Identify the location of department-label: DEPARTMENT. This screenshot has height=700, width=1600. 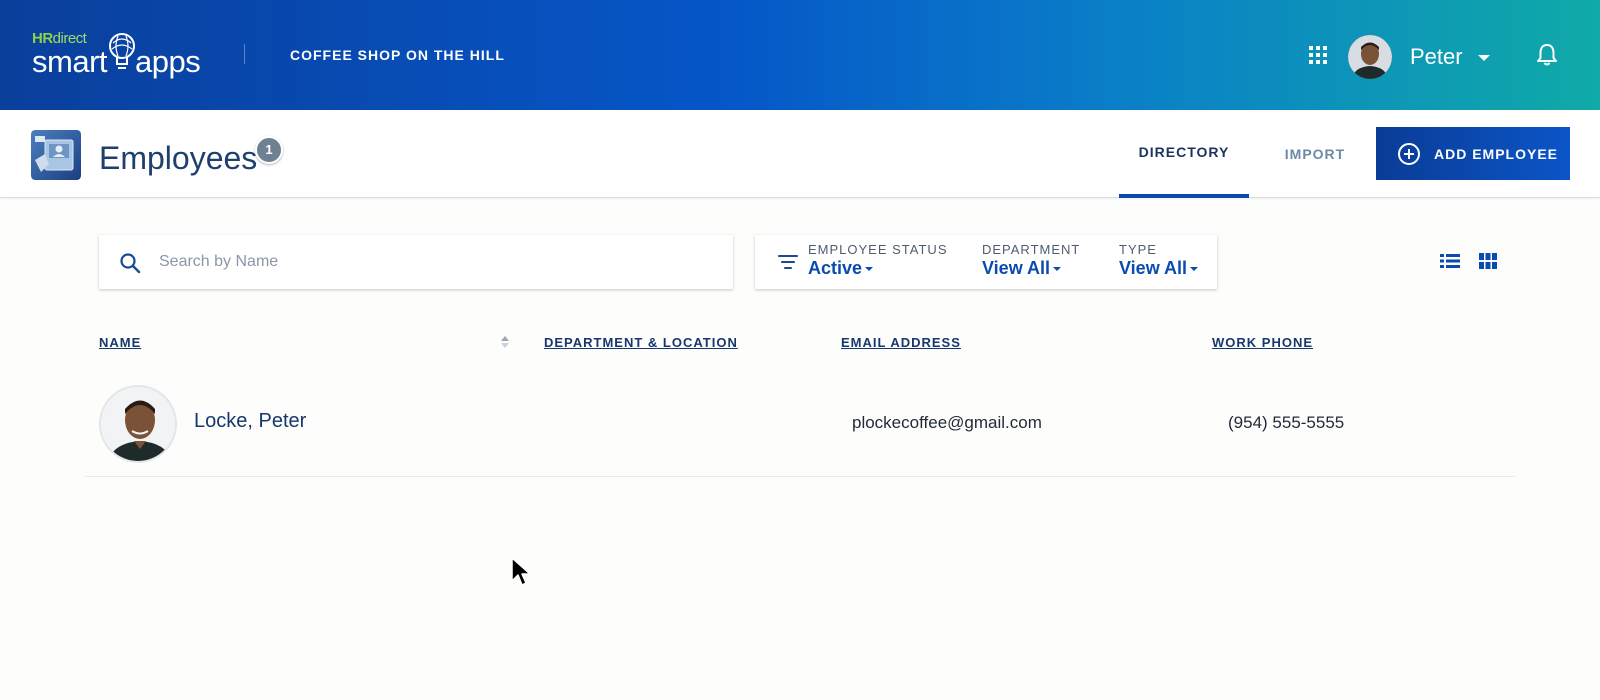
(1031, 249).